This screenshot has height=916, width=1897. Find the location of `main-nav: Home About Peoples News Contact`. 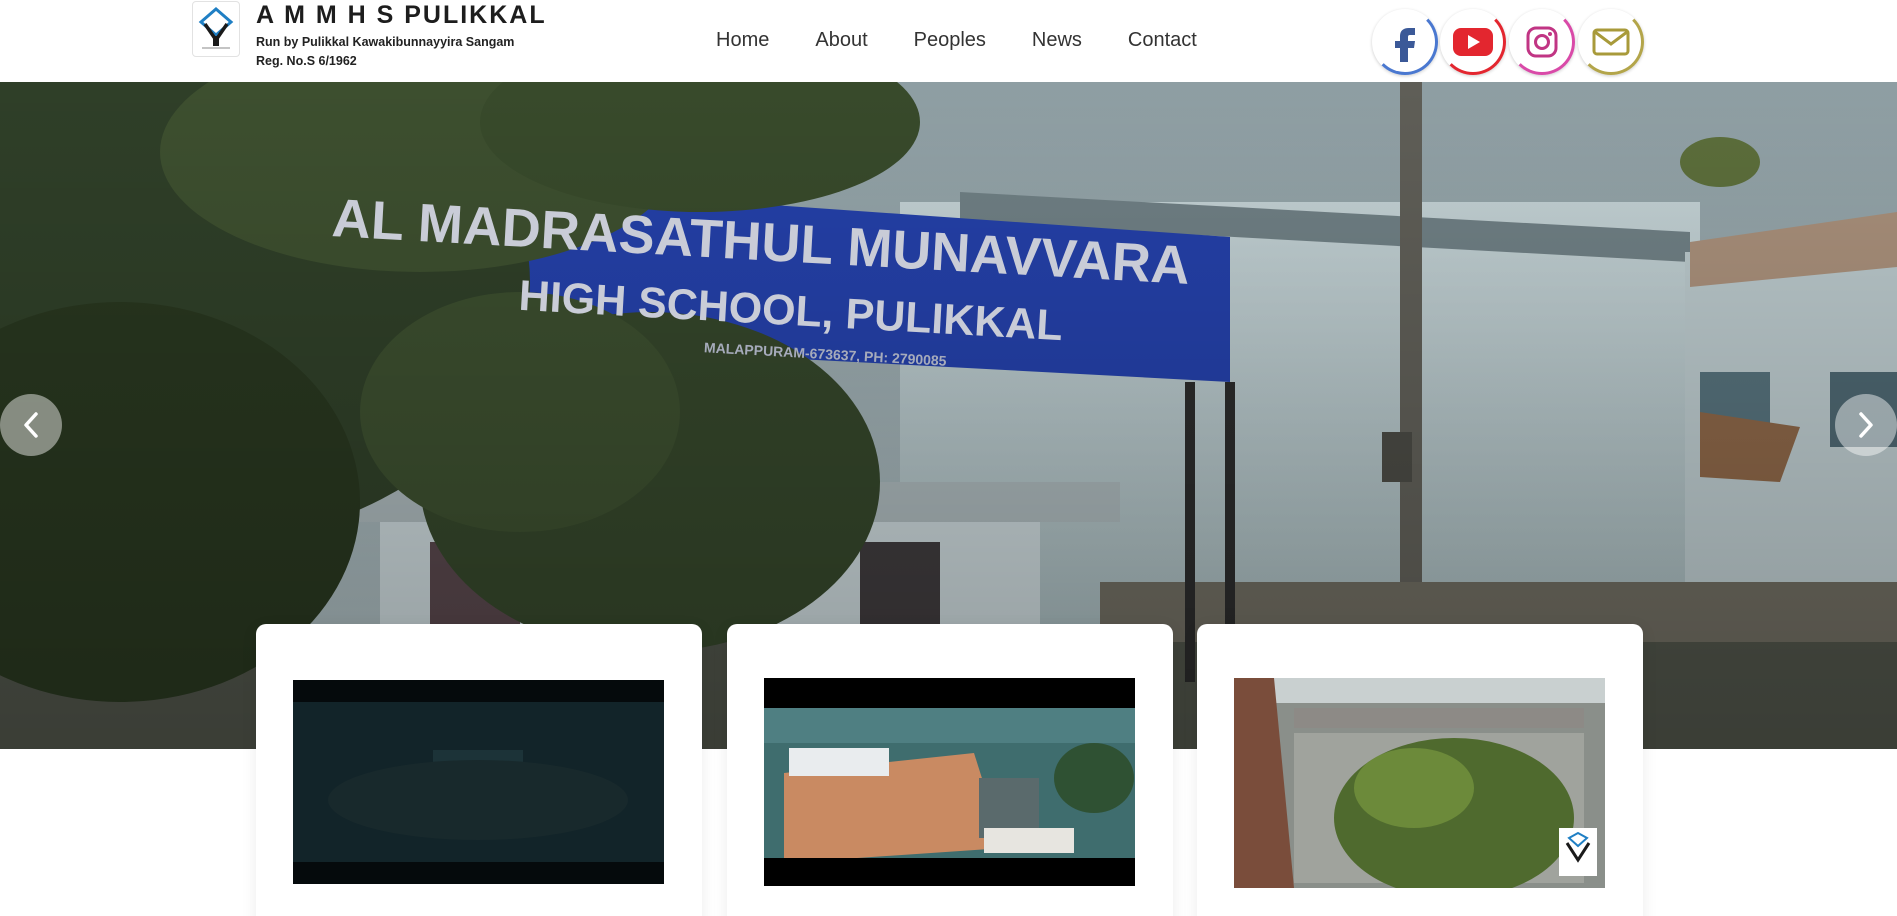

main-nav: Home About Peoples News Contact is located at coordinates (979, 40).